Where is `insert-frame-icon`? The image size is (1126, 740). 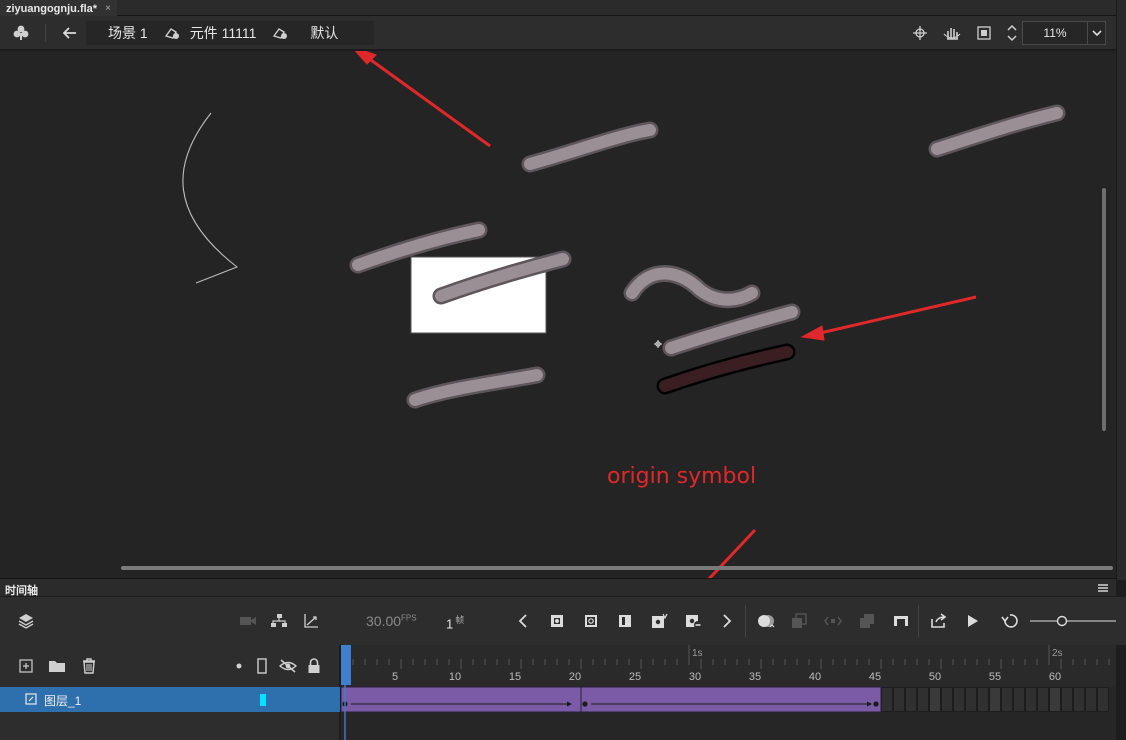 insert-frame-icon is located at coordinates (625, 621).